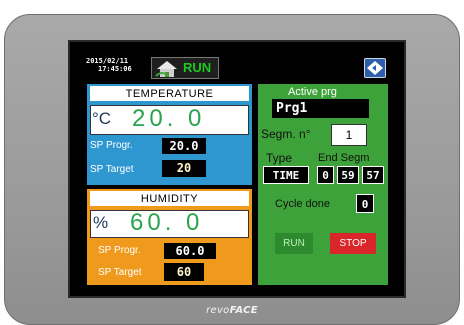 Image resolution: width=464 pixels, height=325 pixels. Describe the element at coordinates (184, 146) in the screenshot. I see `temperature-sp-progr-value: 20.0` at that location.